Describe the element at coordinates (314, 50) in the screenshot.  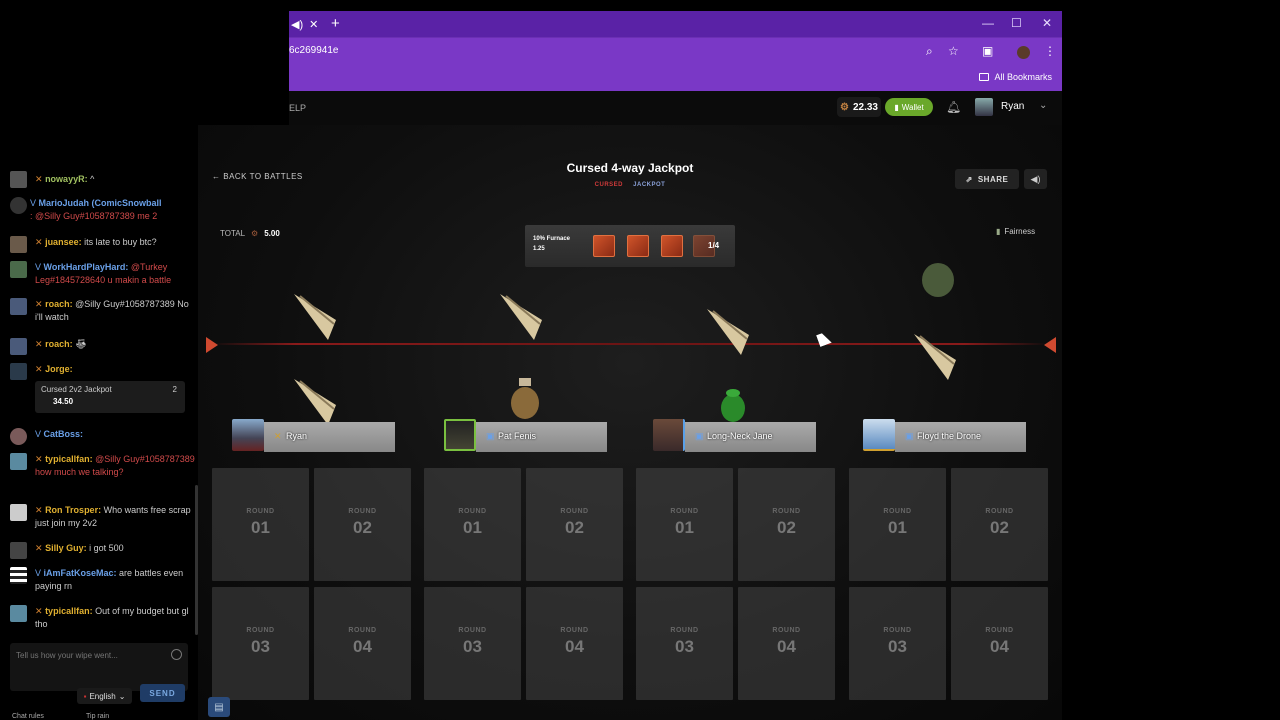
I see `url-text: 6c269941e` at that location.